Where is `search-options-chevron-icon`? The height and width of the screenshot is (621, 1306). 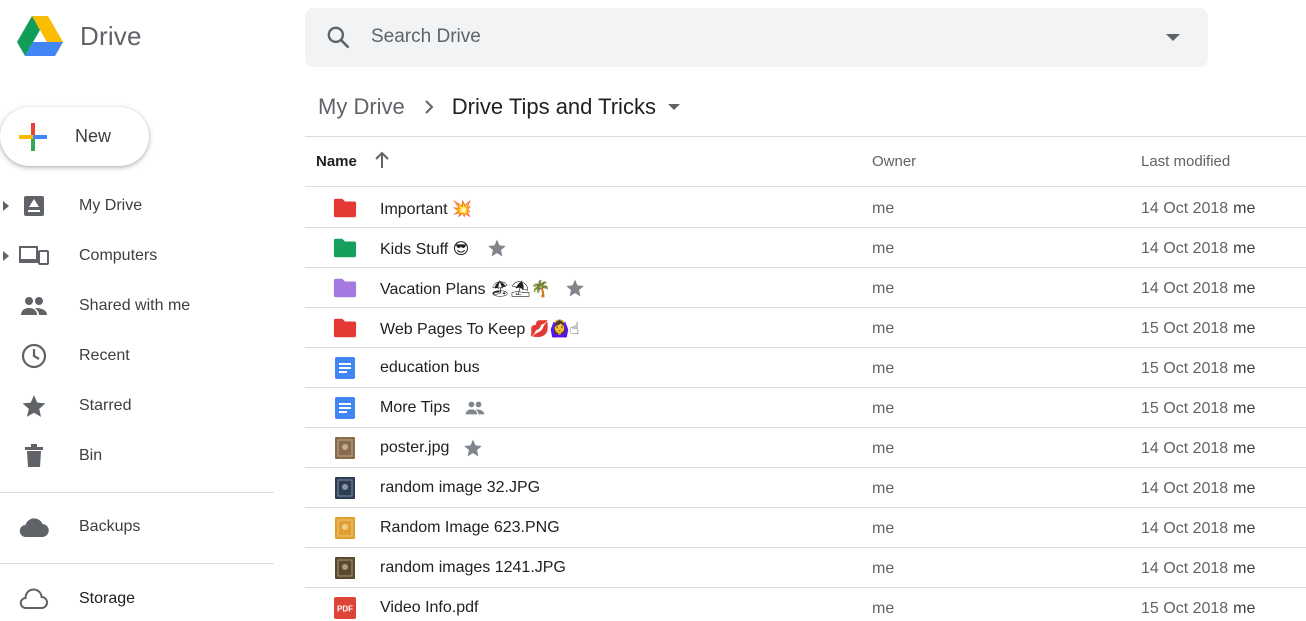
search-options-chevron-icon is located at coordinates (1173, 37).